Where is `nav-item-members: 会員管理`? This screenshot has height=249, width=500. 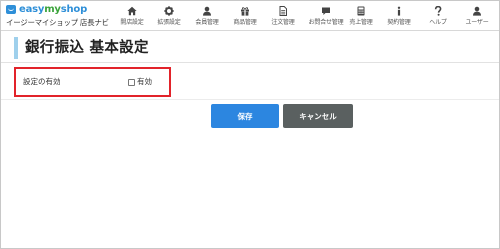 nav-item-members: 会員管理 is located at coordinates (207, 16).